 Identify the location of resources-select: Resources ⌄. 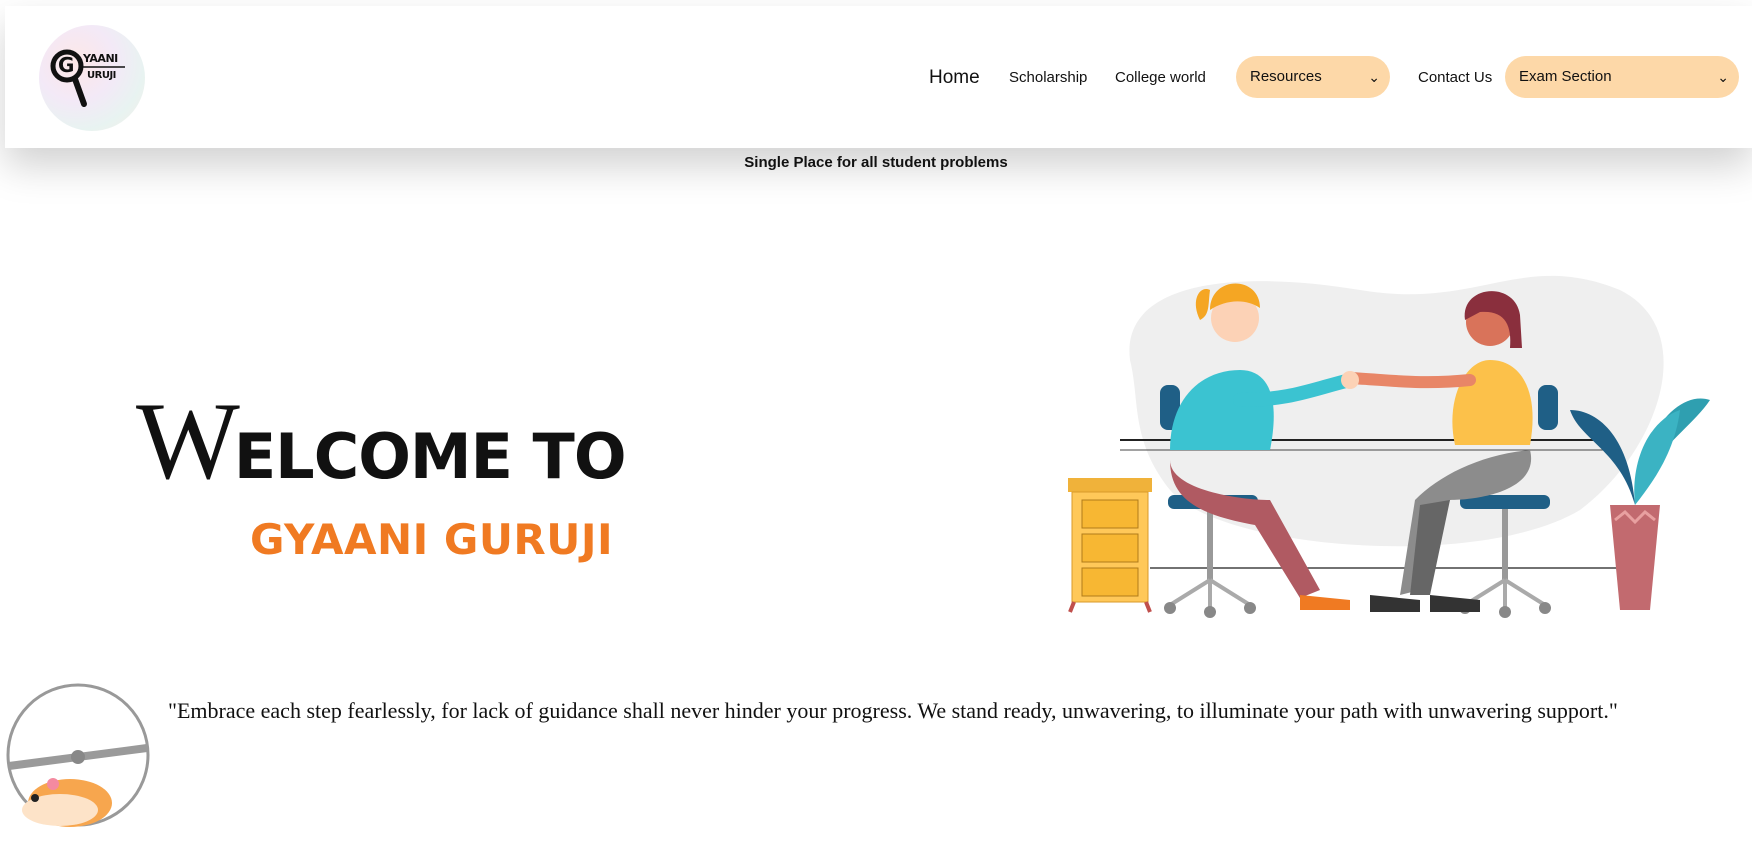
(1313, 77).